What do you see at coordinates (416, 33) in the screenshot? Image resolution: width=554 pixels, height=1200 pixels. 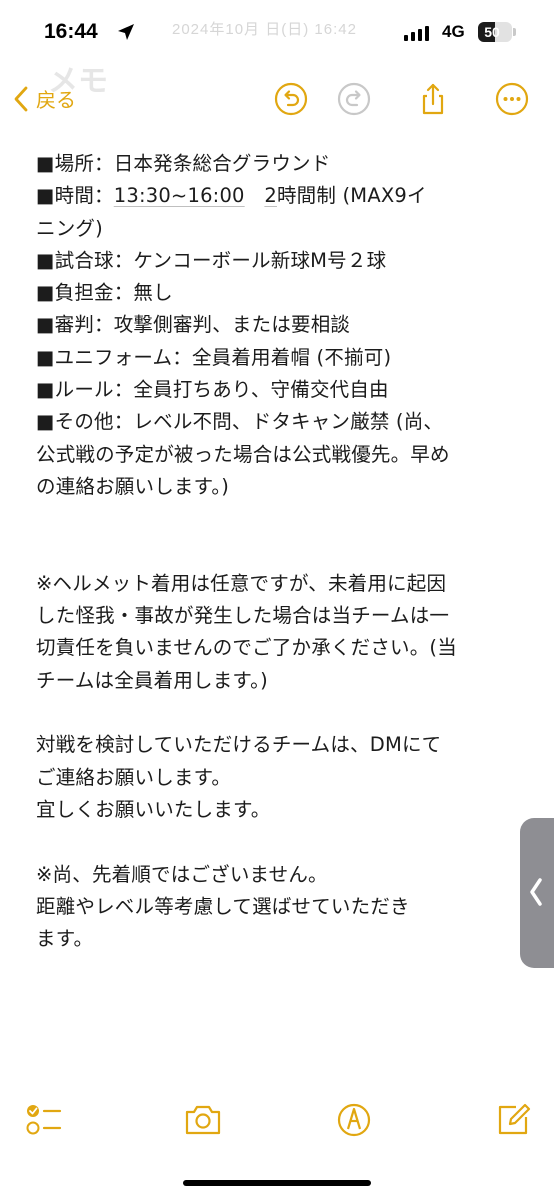 I see `cellular-signal-icon` at bounding box center [416, 33].